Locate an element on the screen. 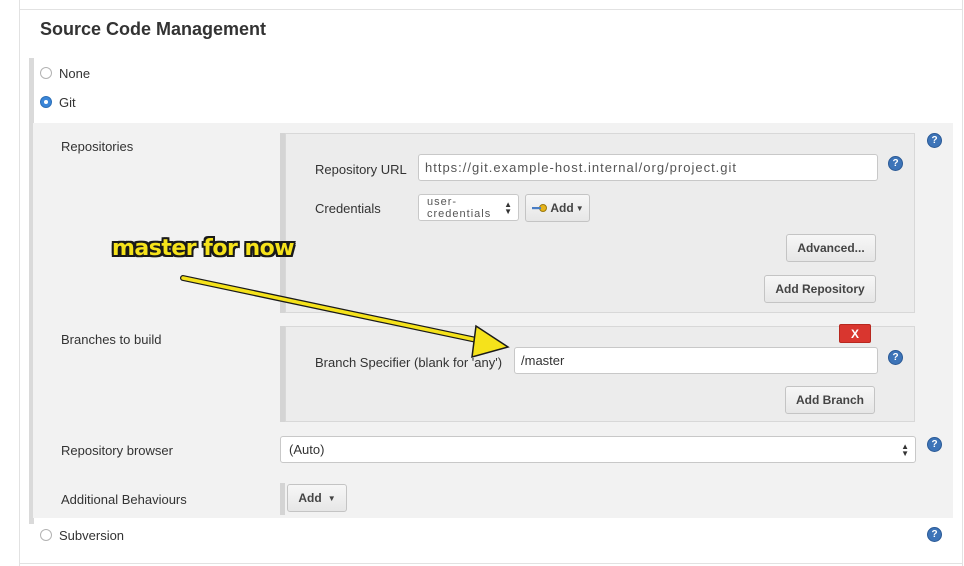  annotation-arrow is located at coordinates (345, 317).